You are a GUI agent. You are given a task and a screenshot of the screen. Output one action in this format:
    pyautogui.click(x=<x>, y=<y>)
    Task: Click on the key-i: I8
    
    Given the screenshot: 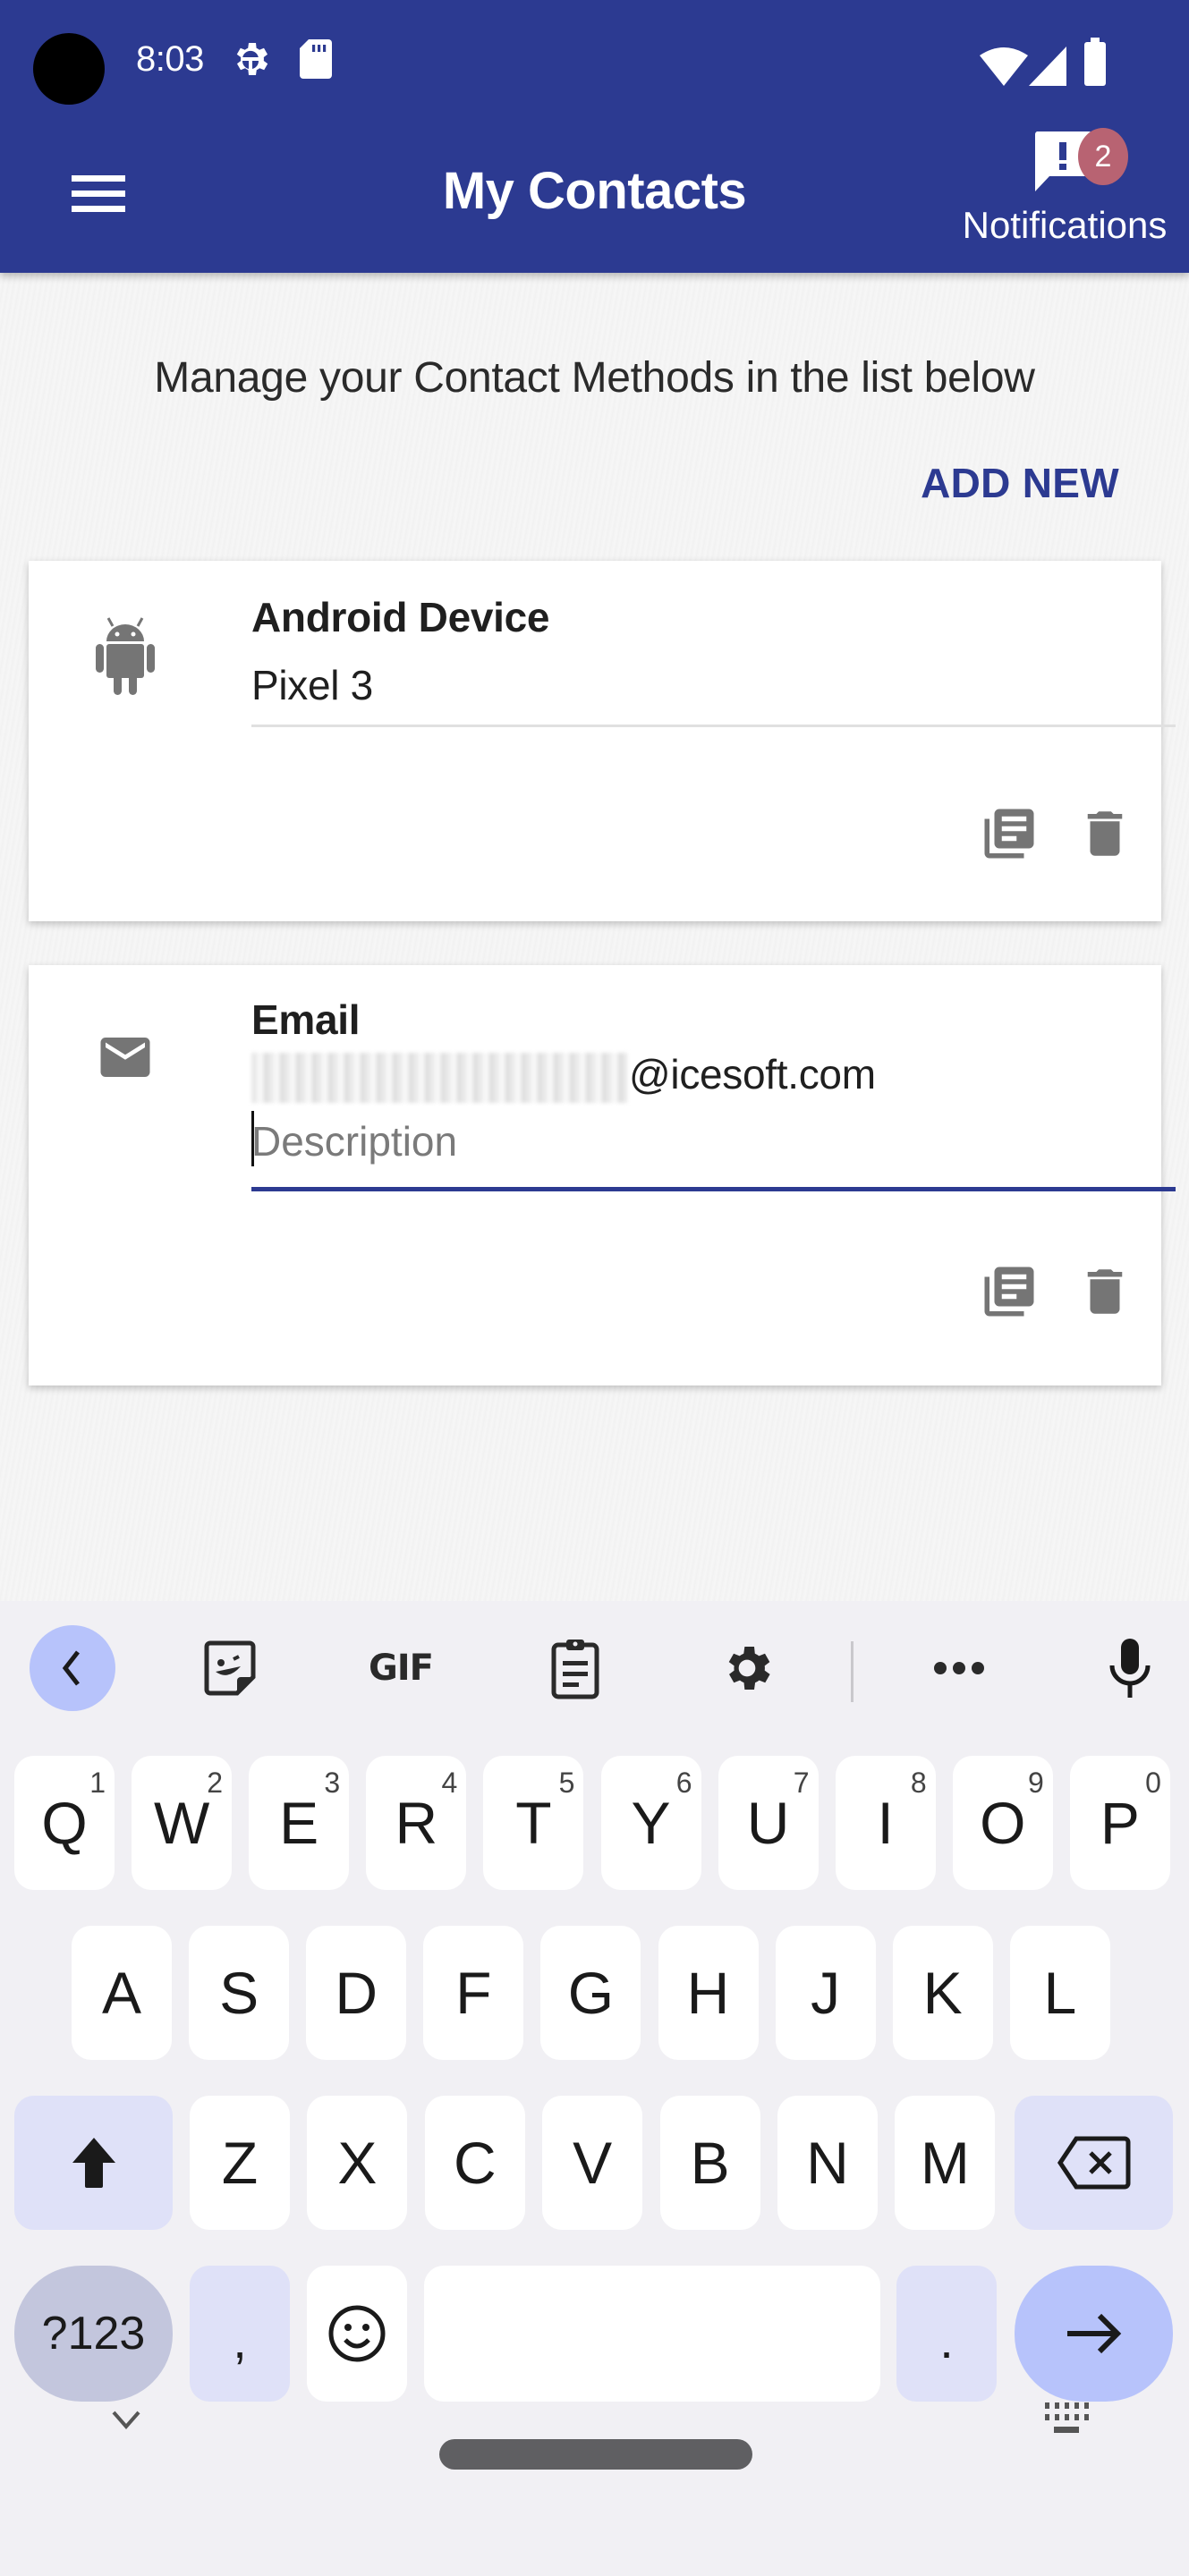 What is the action you would take?
    pyautogui.click(x=885, y=1823)
    